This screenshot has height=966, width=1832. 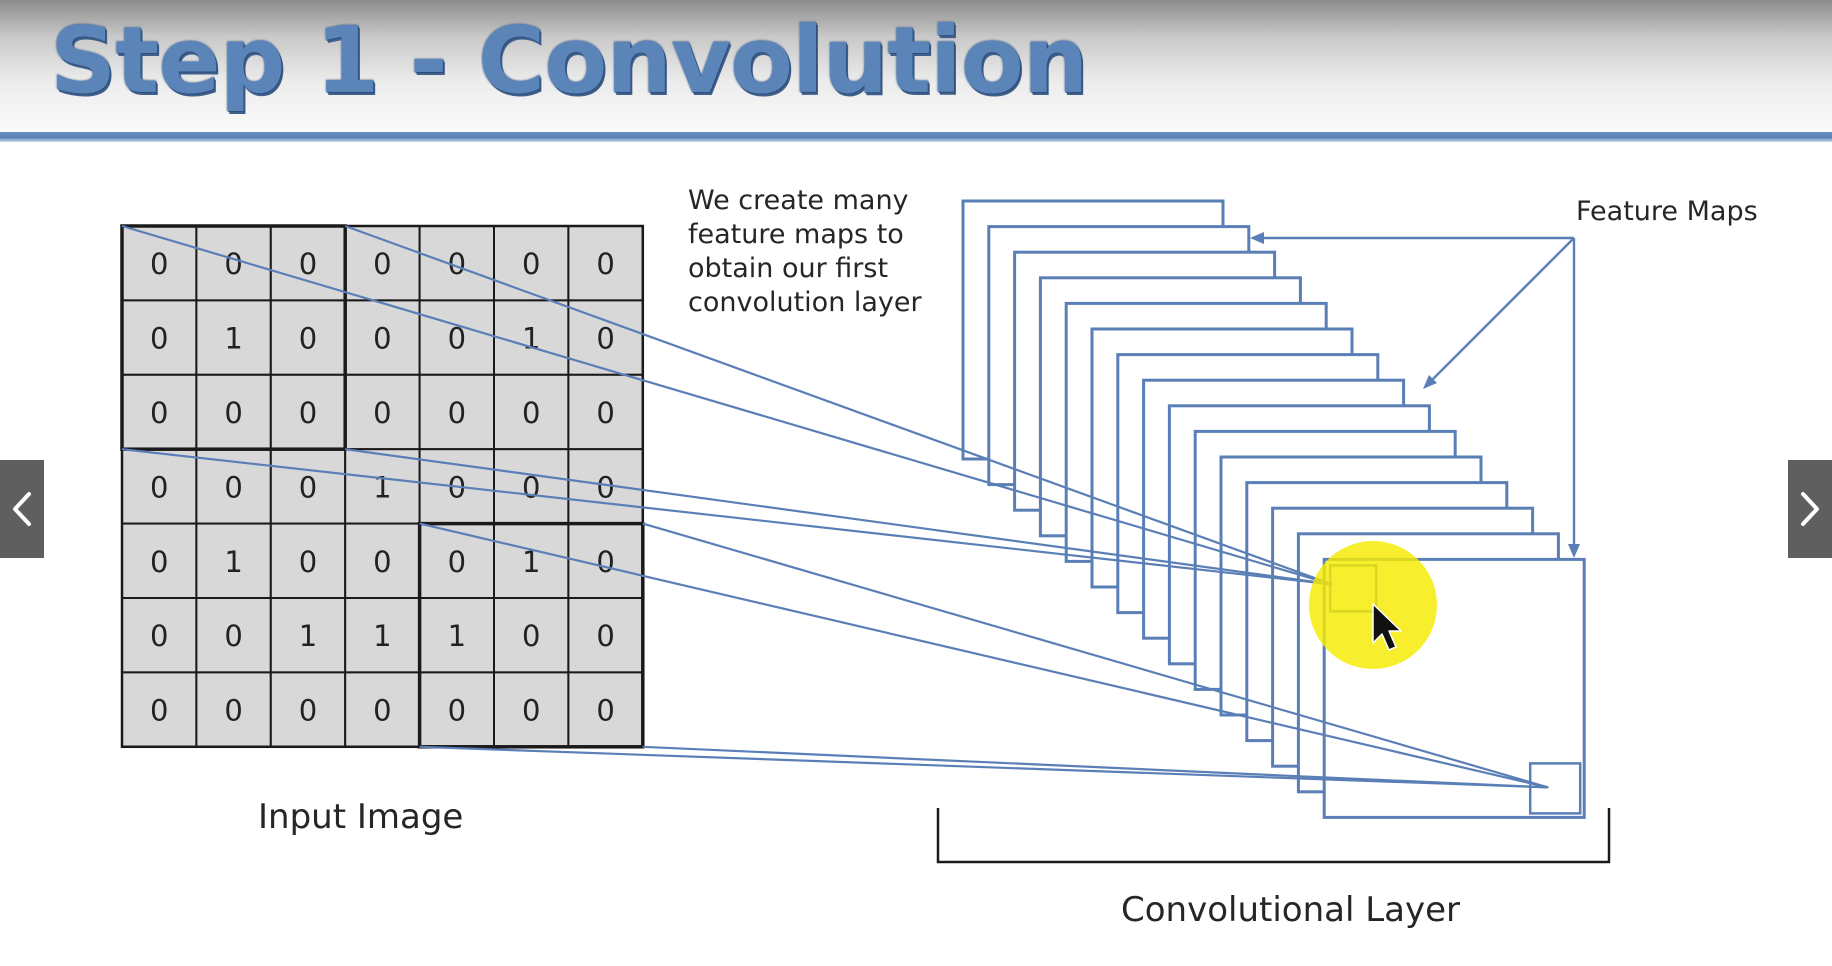 What do you see at coordinates (1291, 910) in the screenshot?
I see `convolutional-layer-label: Convolutional Layer` at bounding box center [1291, 910].